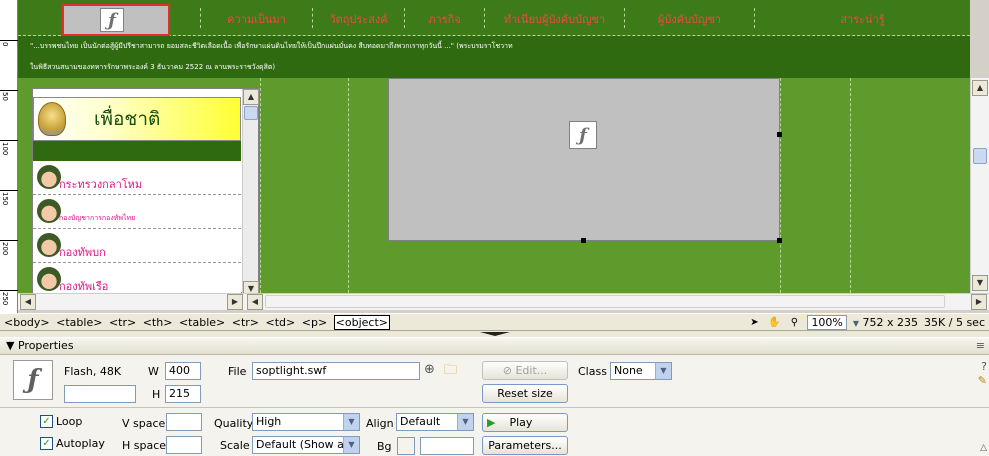 The image size is (989, 456). I want to click on layout-guide, so click(850, 185).